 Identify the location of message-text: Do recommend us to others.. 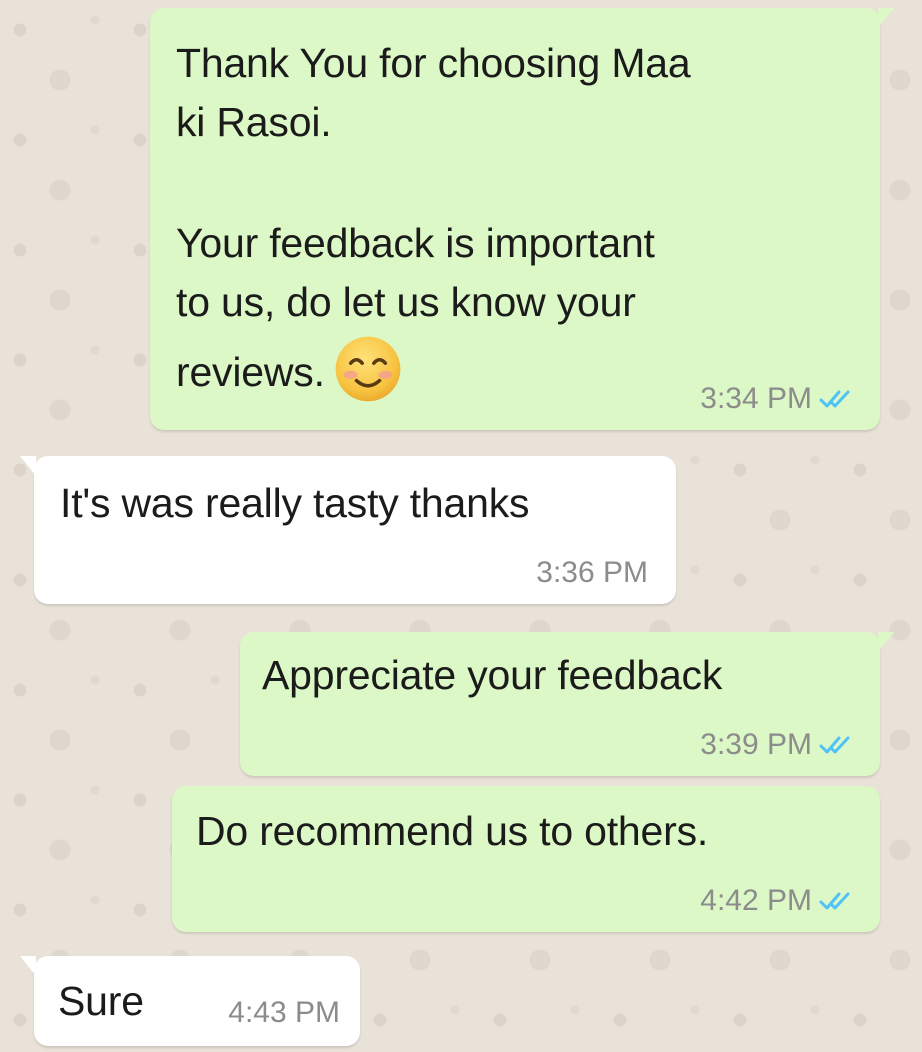
(452, 831).